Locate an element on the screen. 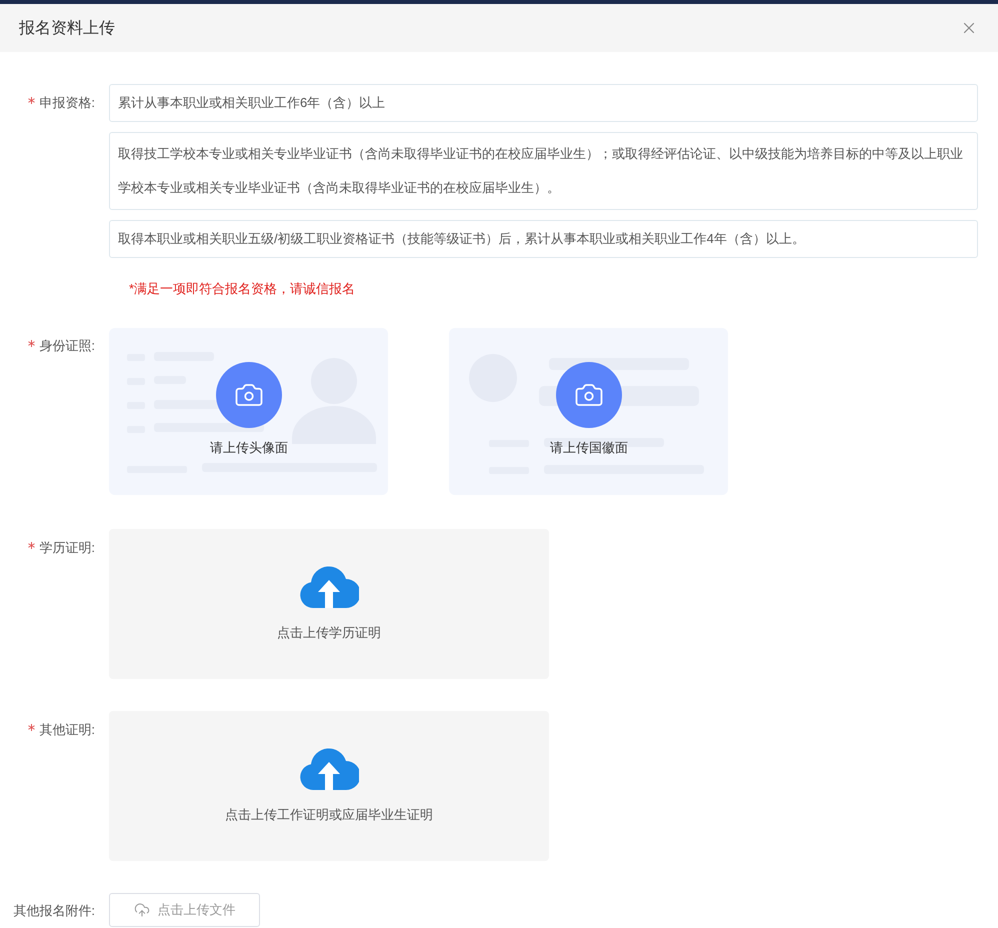 This screenshot has height=928, width=998. field-label: 其他报名附件: is located at coordinates (54, 911).